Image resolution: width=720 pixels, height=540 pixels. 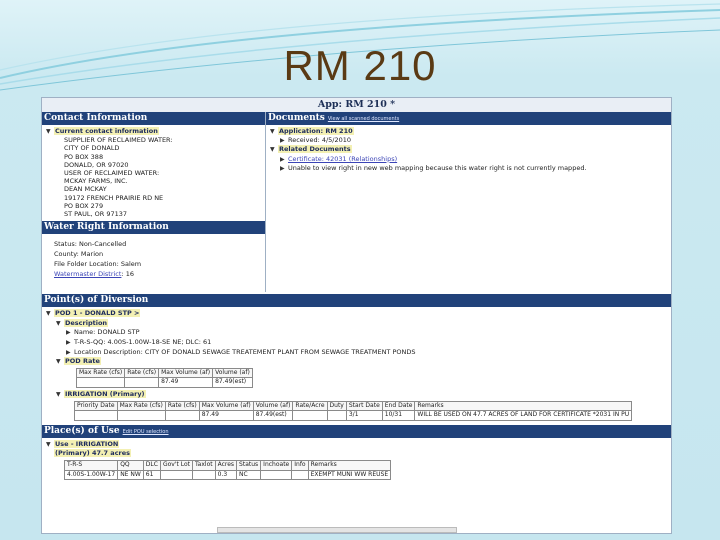 What do you see at coordinates (342, 159) in the screenshot?
I see `certificate-link: Certificate: 42031 (Relationships)` at bounding box center [342, 159].